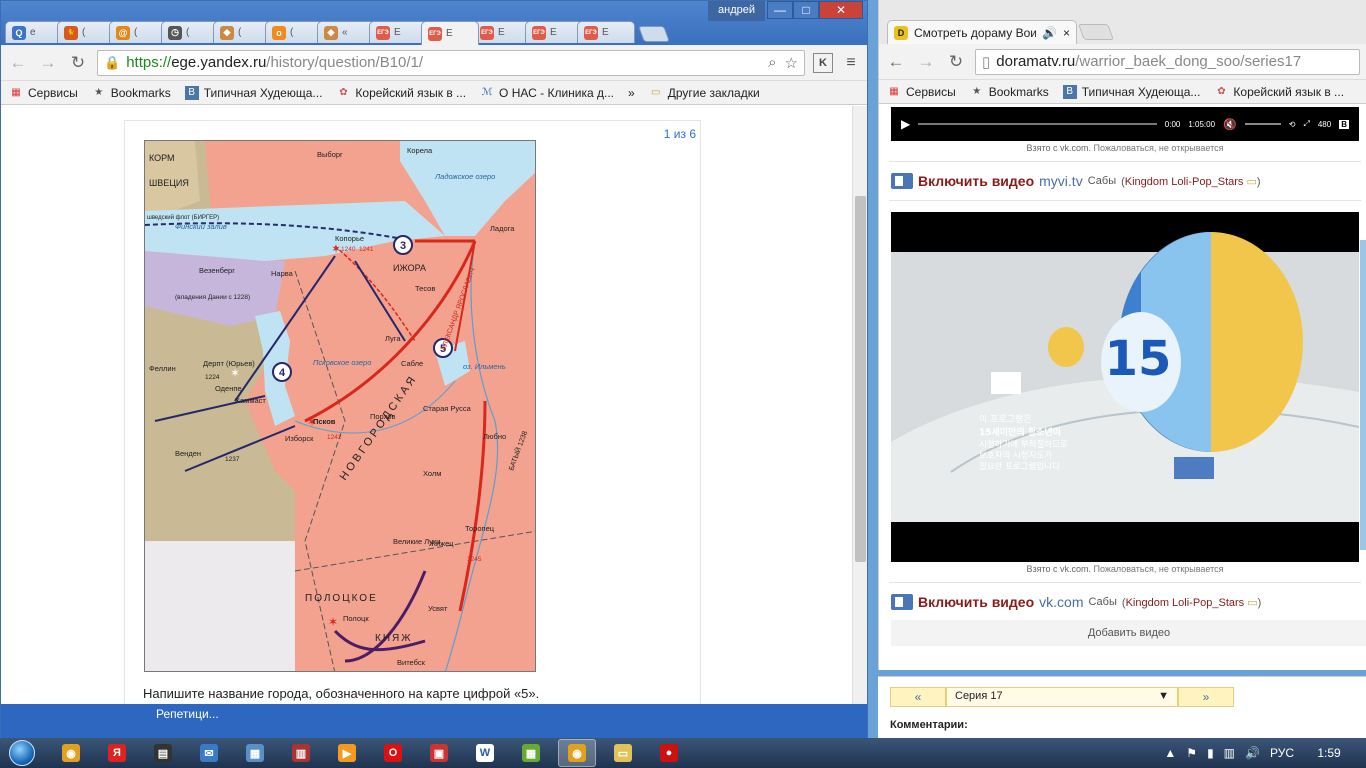 The width and height of the screenshot is (1366, 768). What do you see at coordinates (680, 134) in the screenshot?
I see `question-counter: 1 из 6` at bounding box center [680, 134].